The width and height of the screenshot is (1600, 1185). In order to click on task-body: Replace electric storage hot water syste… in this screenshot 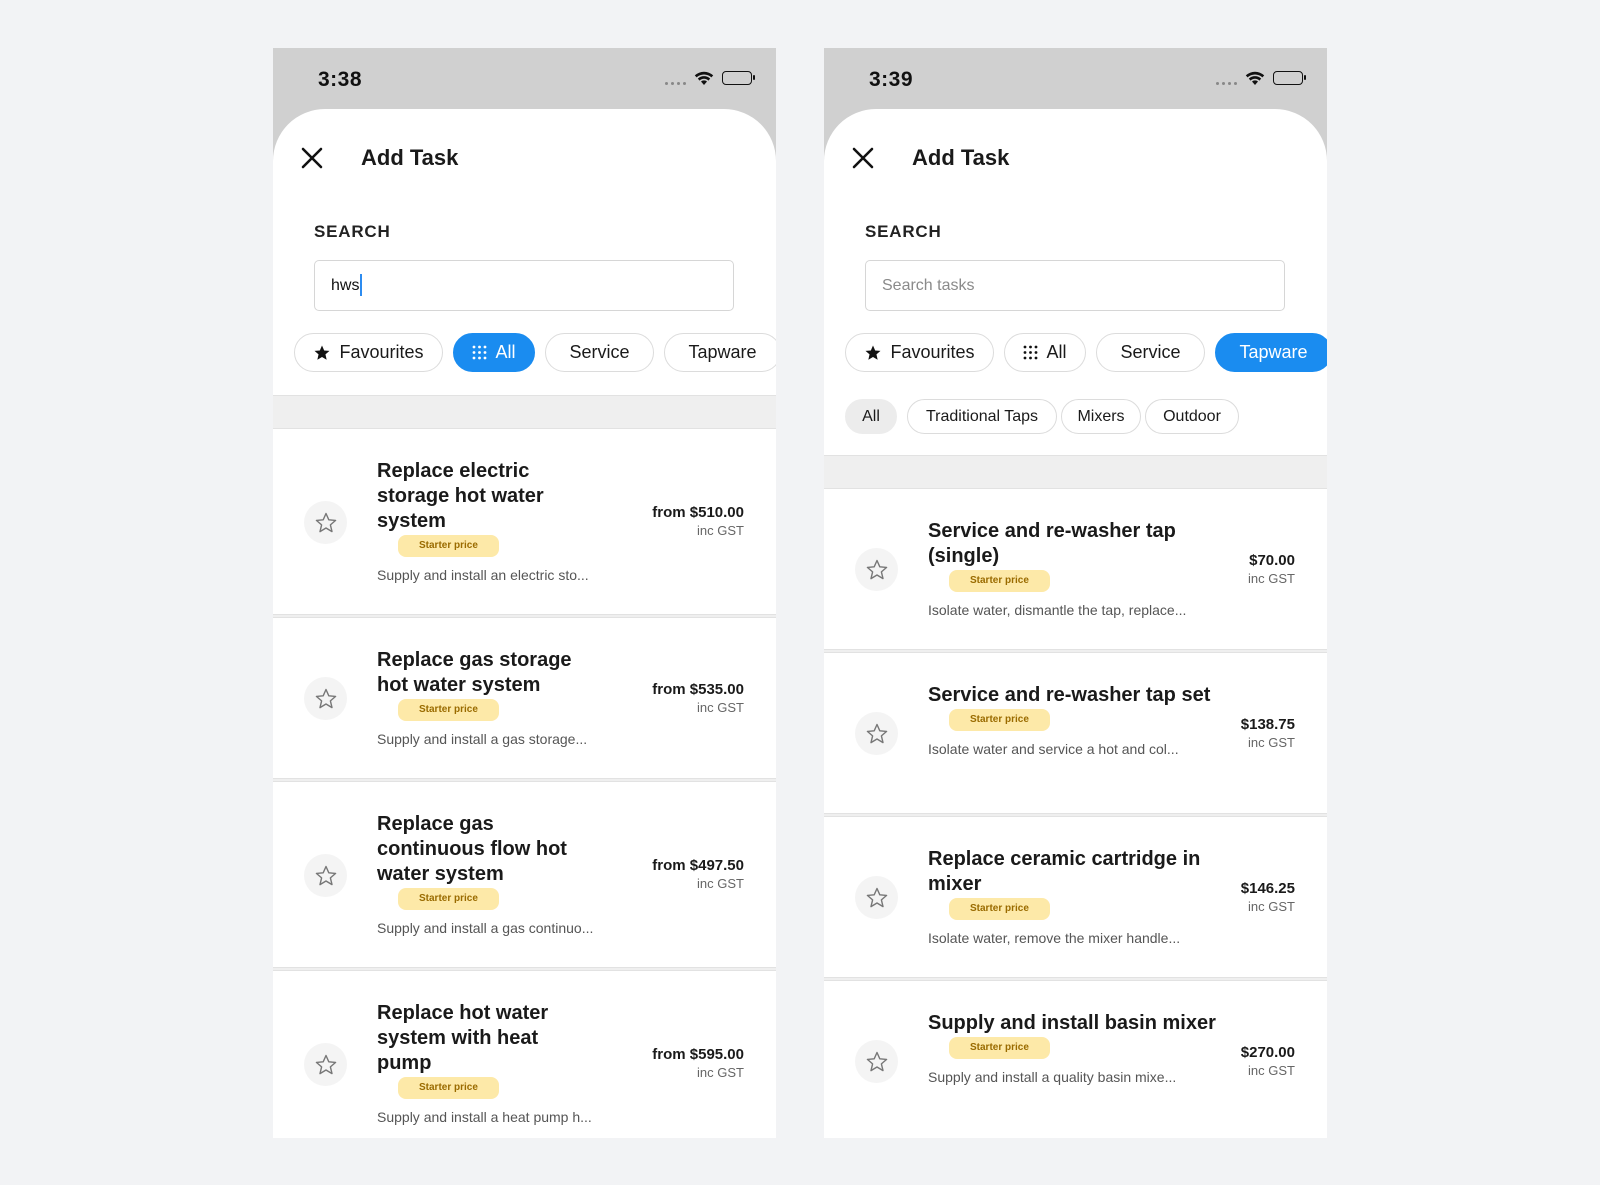, I will do `click(483, 521)`.